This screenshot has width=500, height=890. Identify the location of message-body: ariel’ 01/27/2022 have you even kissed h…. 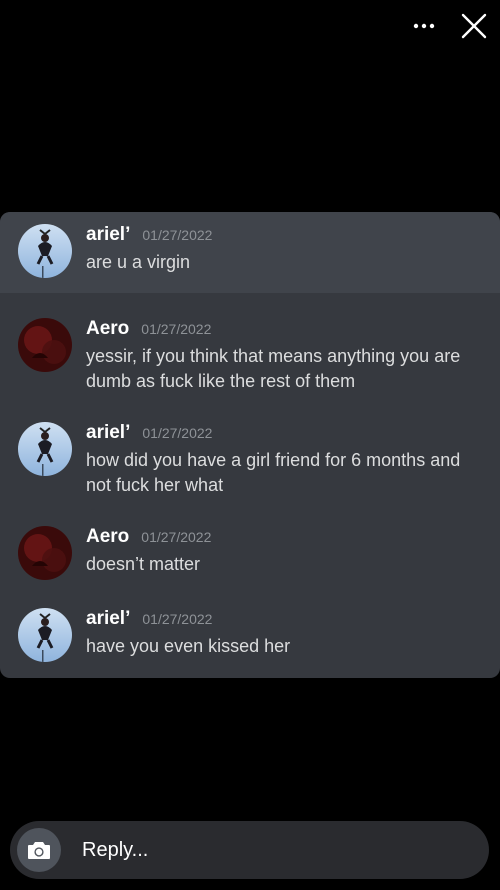
(284, 635).